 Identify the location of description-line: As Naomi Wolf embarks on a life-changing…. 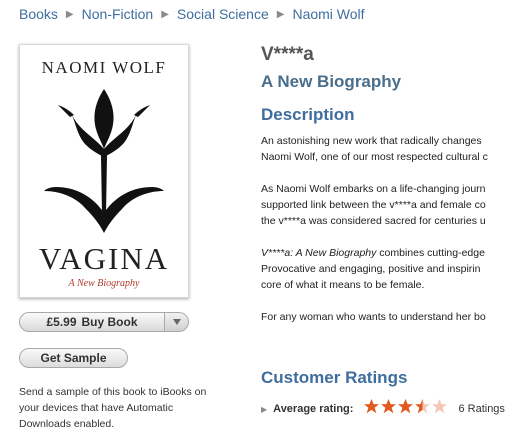
(373, 189).